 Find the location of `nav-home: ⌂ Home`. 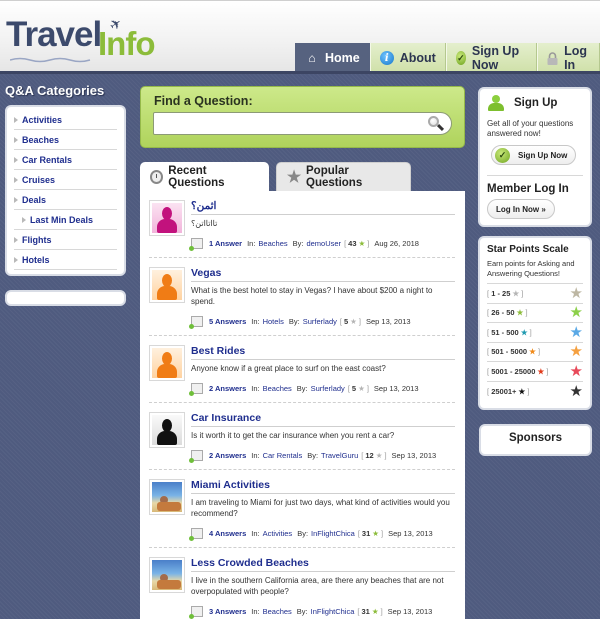

nav-home: ⌂ Home is located at coordinates (332, 58).